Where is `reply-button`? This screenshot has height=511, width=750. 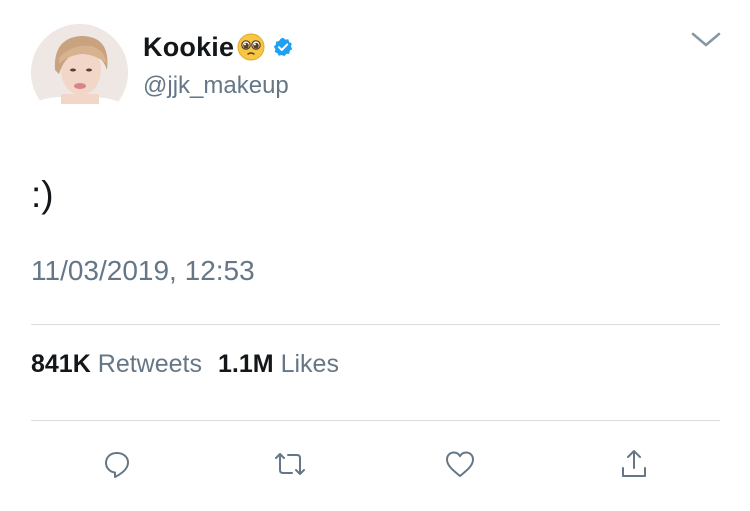
reply-button is located at coordinates (117, 464).